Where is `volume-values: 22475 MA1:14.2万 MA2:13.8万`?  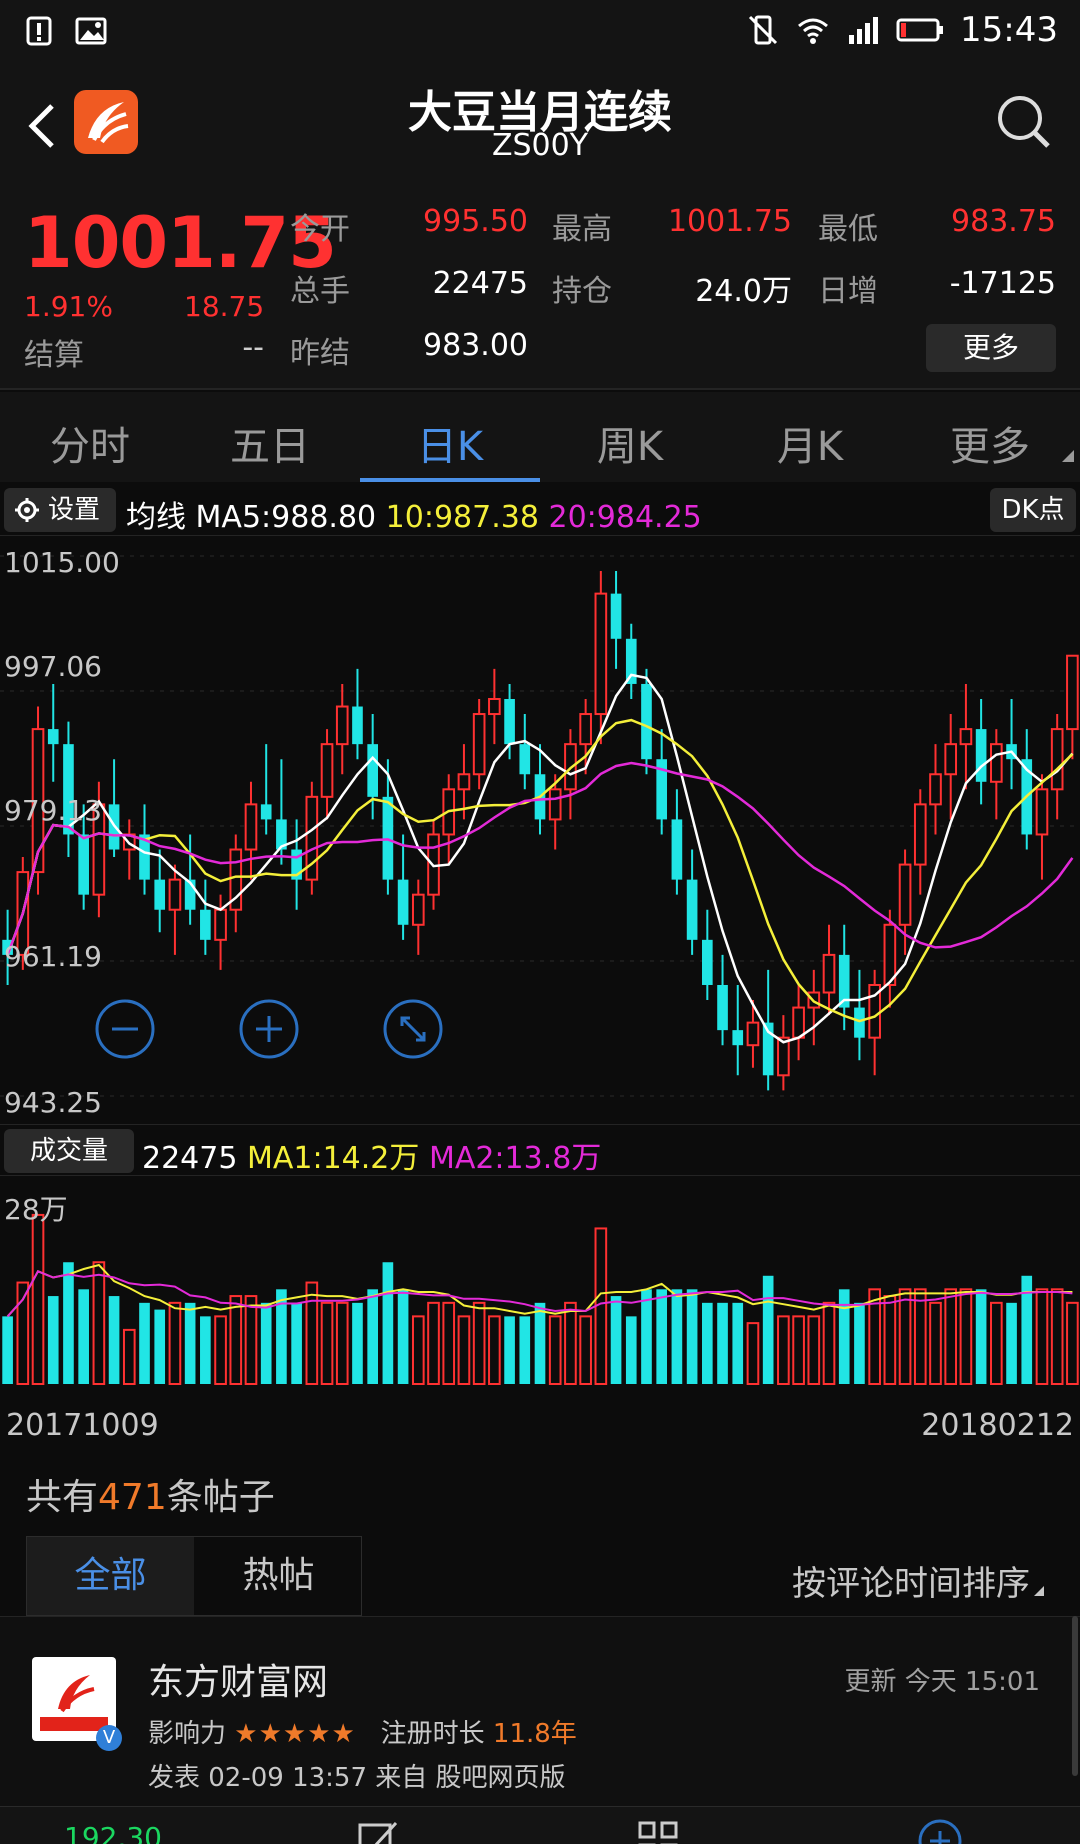
volume-values: 22475 MA1:14.2万 MA2:13.8万 is located at coordinates (371, 1155).